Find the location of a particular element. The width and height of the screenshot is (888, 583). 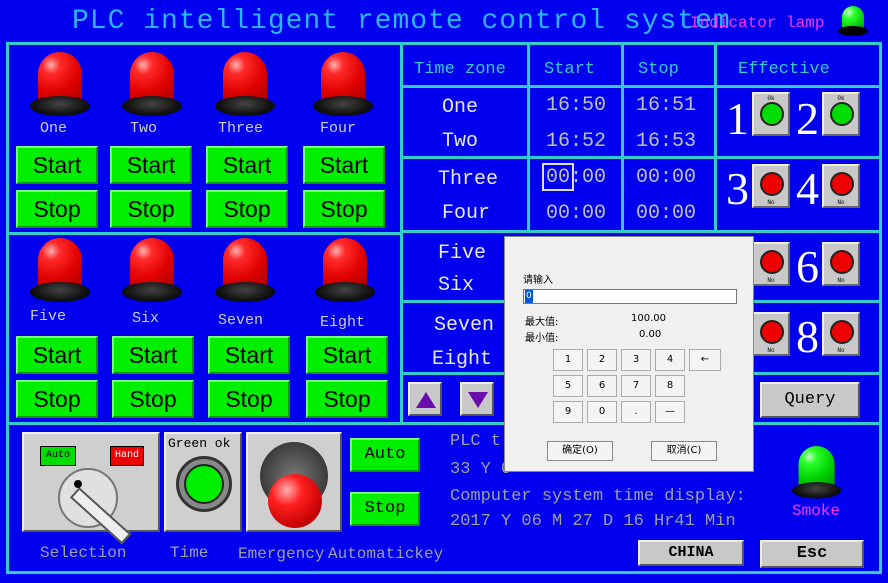

start-time-three: 00:00 is located at coordinates (576, 177).